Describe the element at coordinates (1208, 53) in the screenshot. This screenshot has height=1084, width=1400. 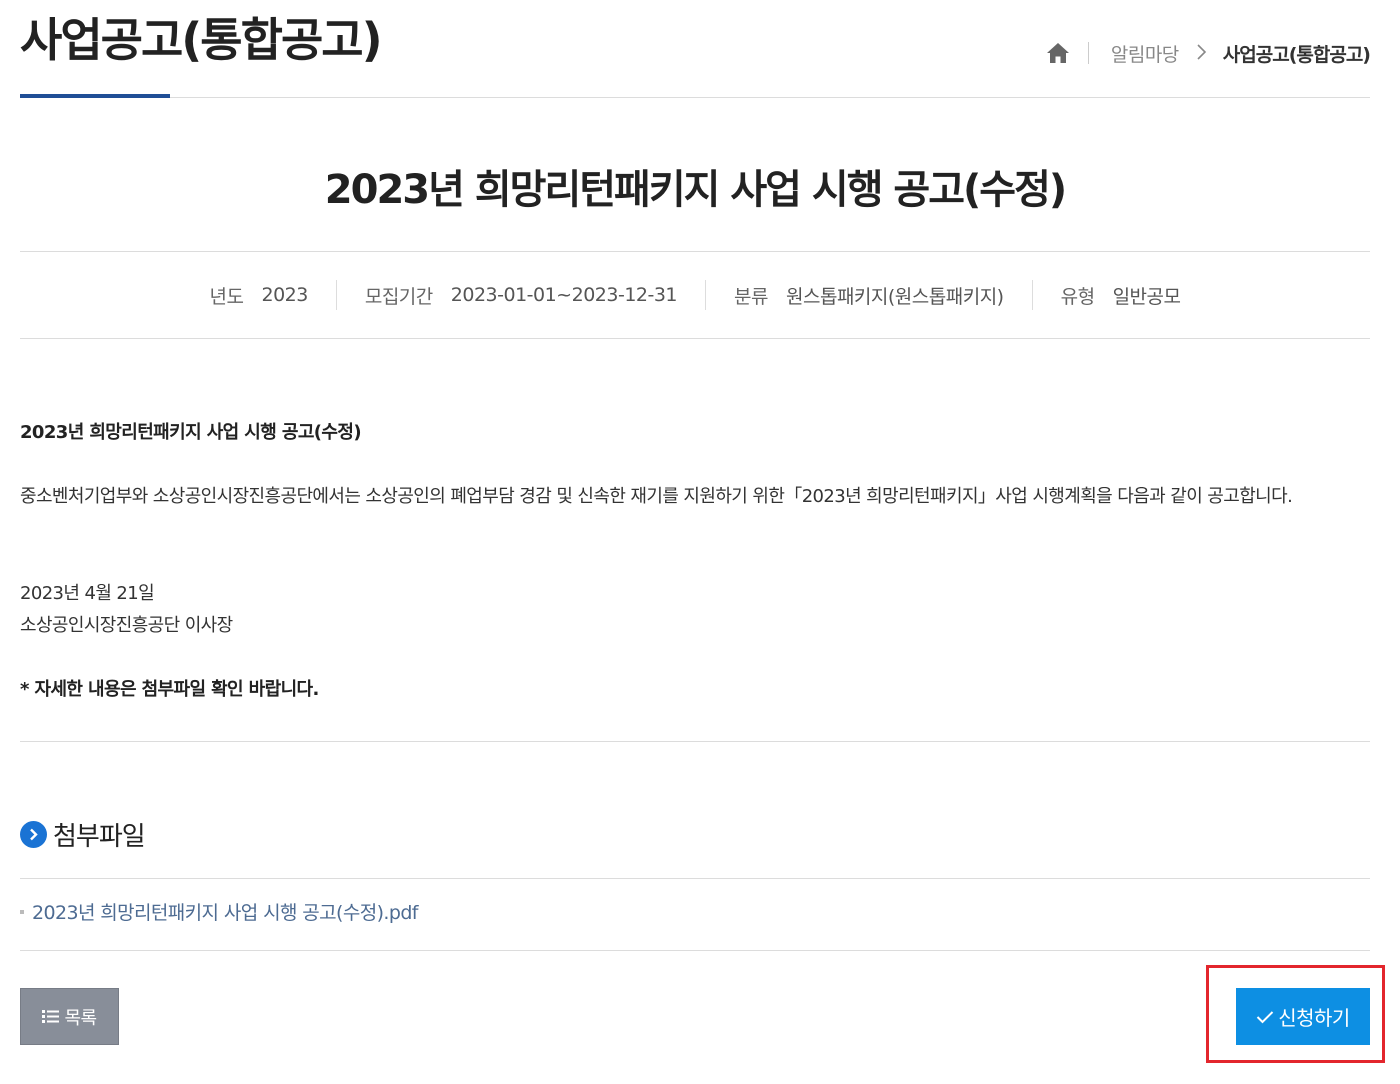
I see `breadcrumb: 알림마당 사업공고(통합공고)` at that location.